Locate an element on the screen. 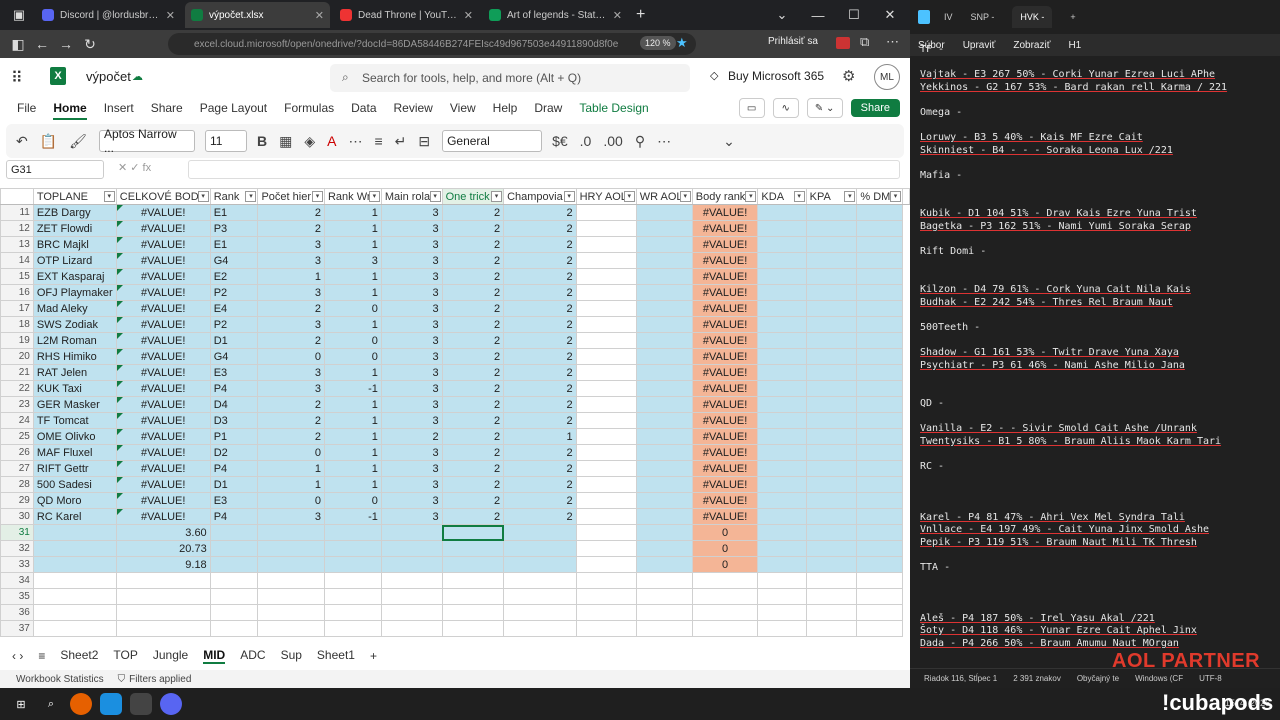 This screenshot has height=720, width=1280. more-menu-icon: ⋯ is located at coordinates (892, 42).